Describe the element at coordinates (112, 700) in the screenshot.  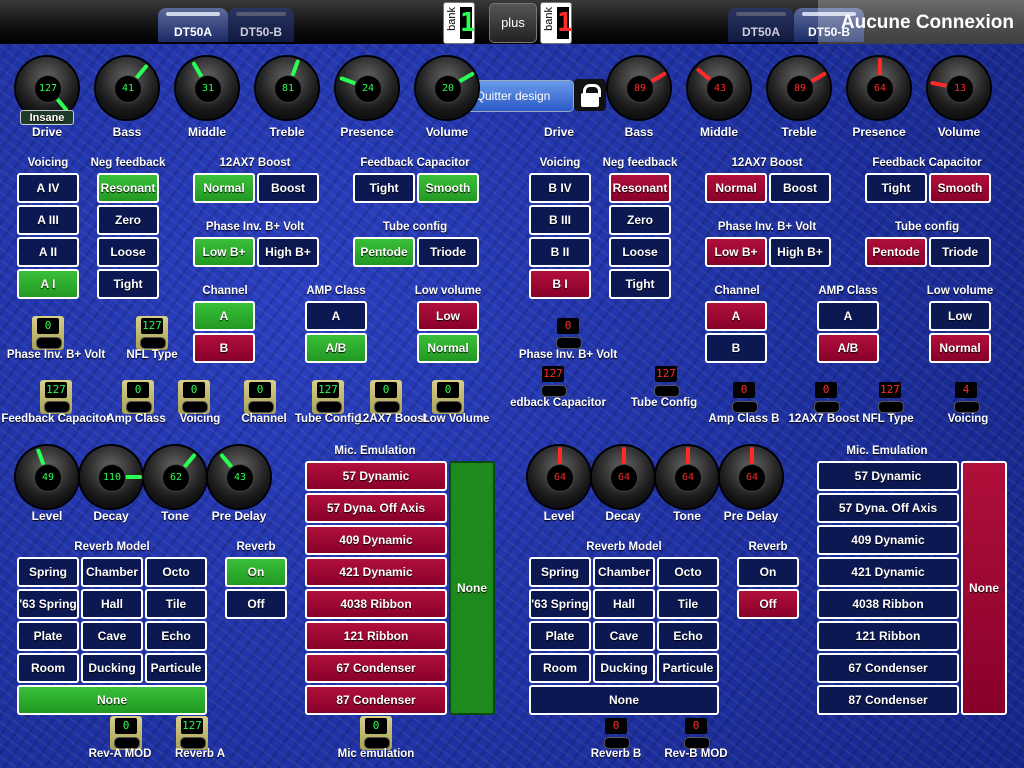
I see `reverb-model-none-button: None` at that location.